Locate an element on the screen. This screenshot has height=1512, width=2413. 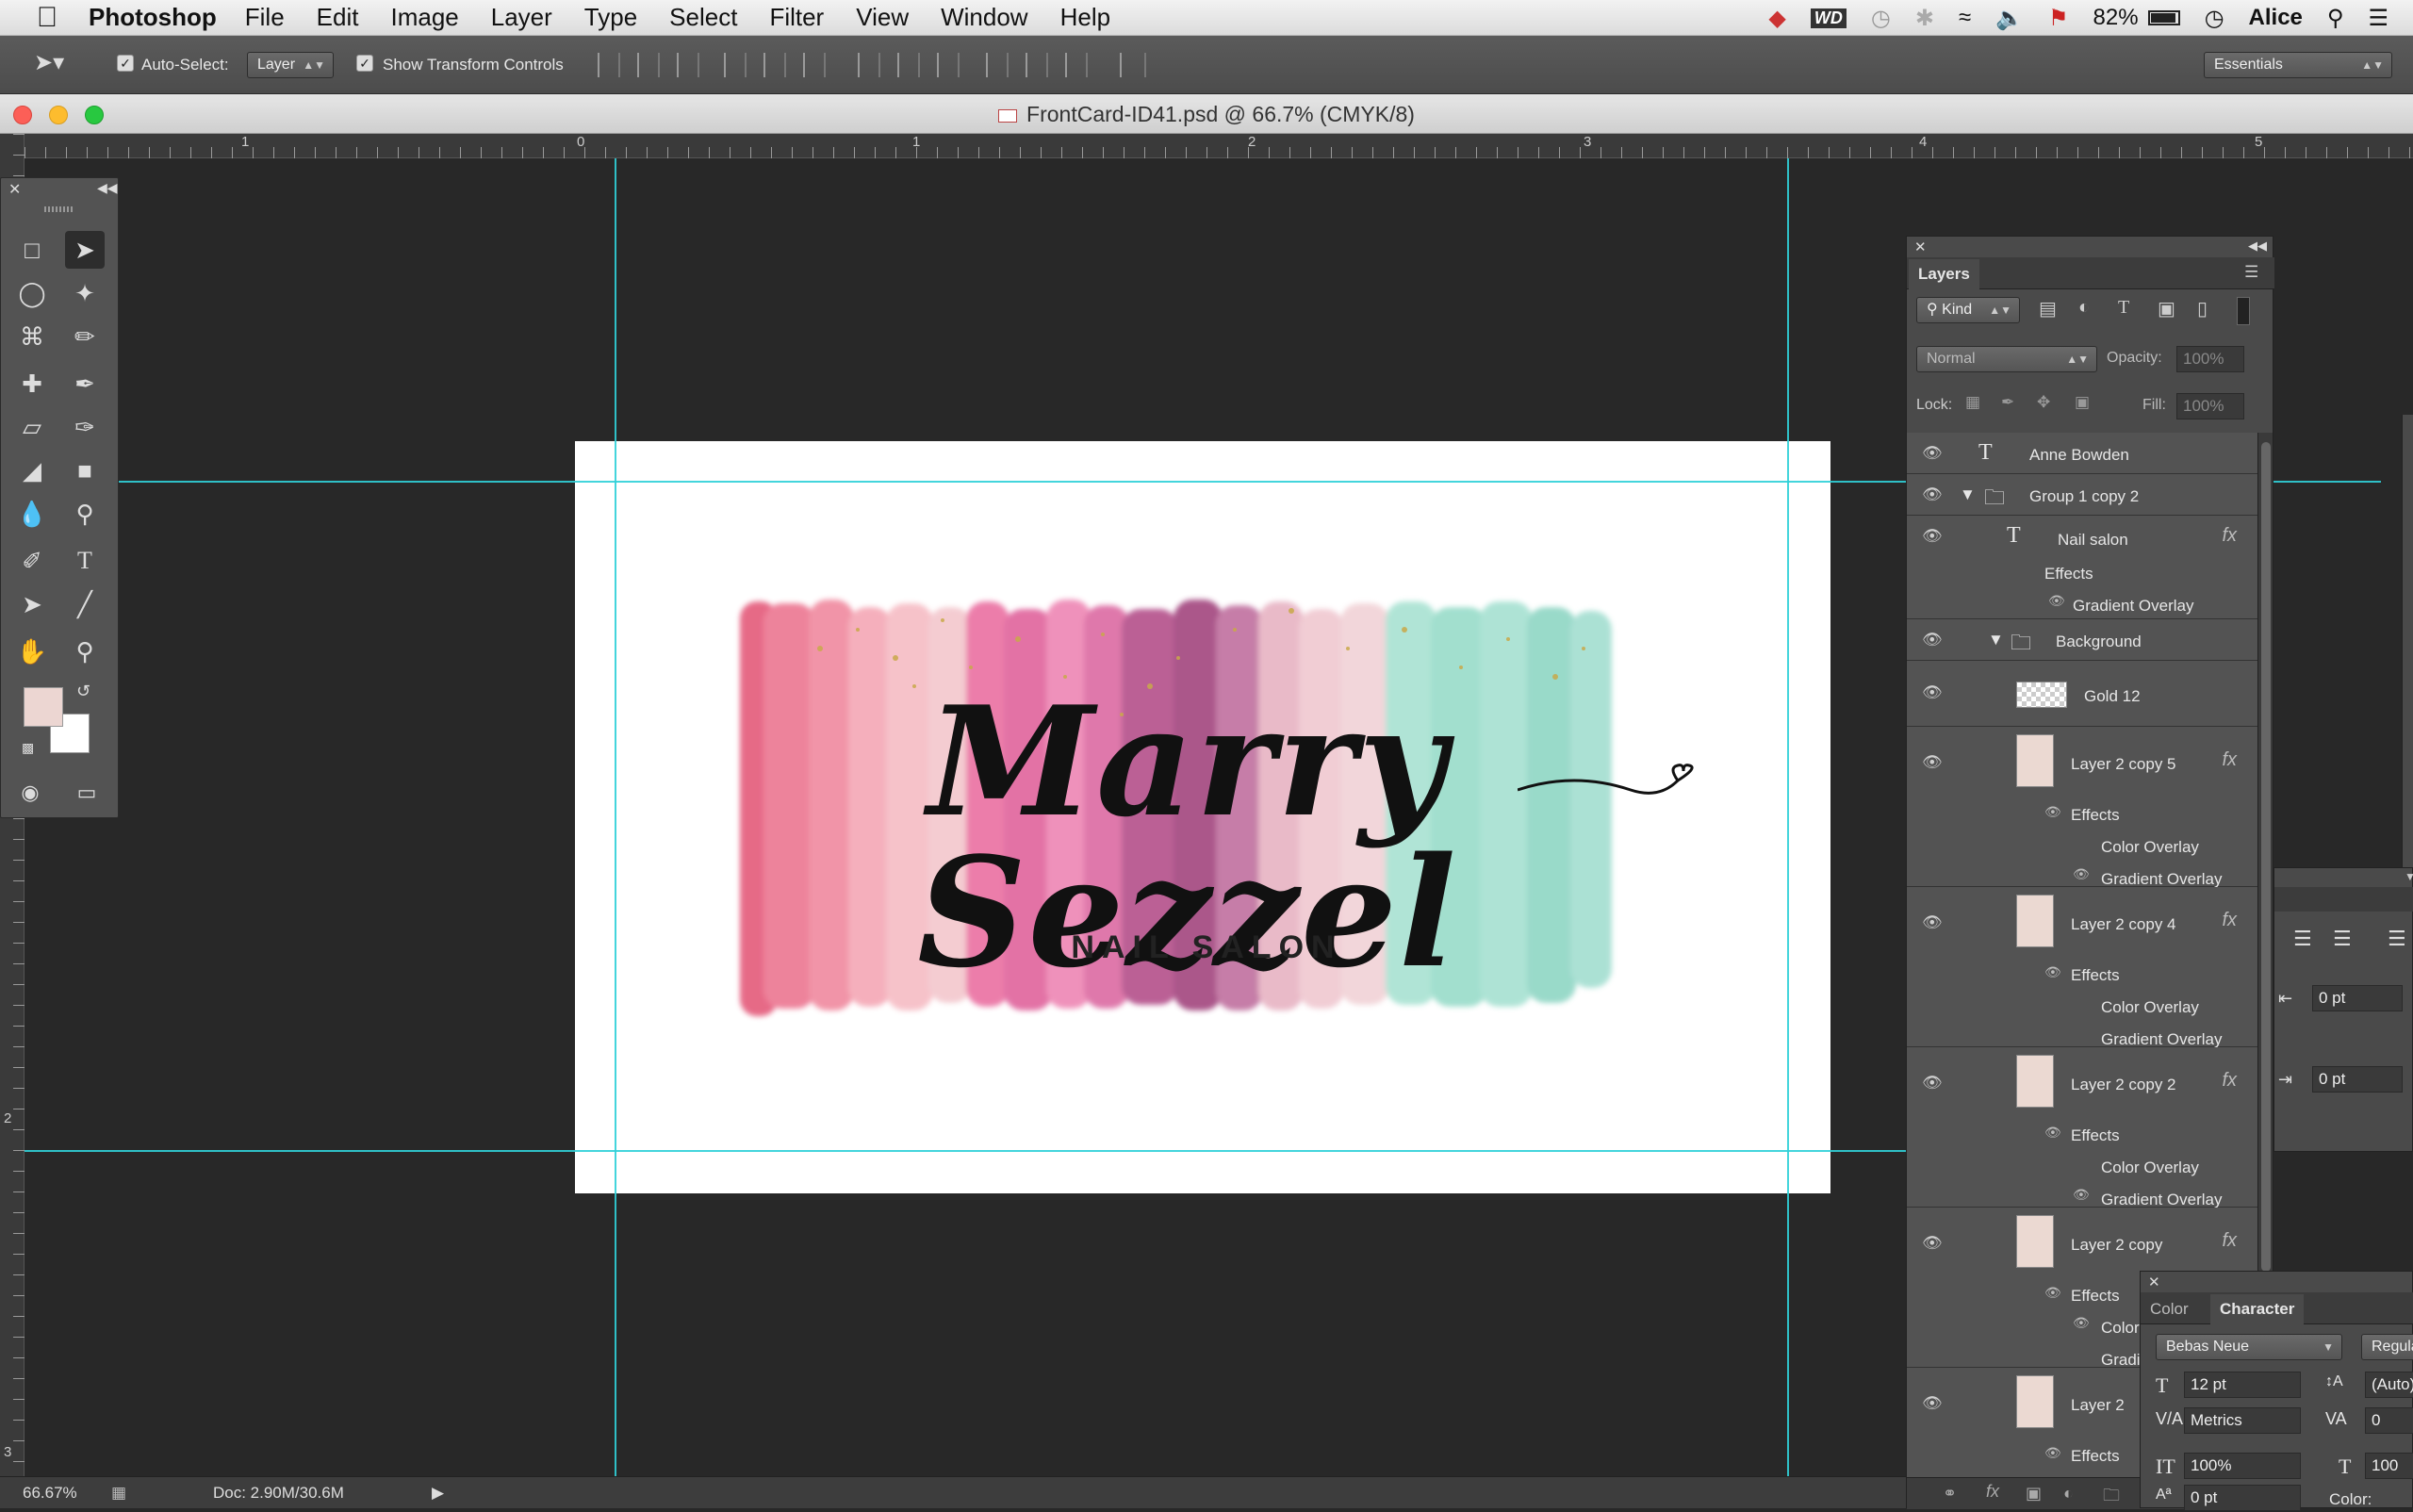
marquee-tool-icon: □ is located at coordinates (32, 250).